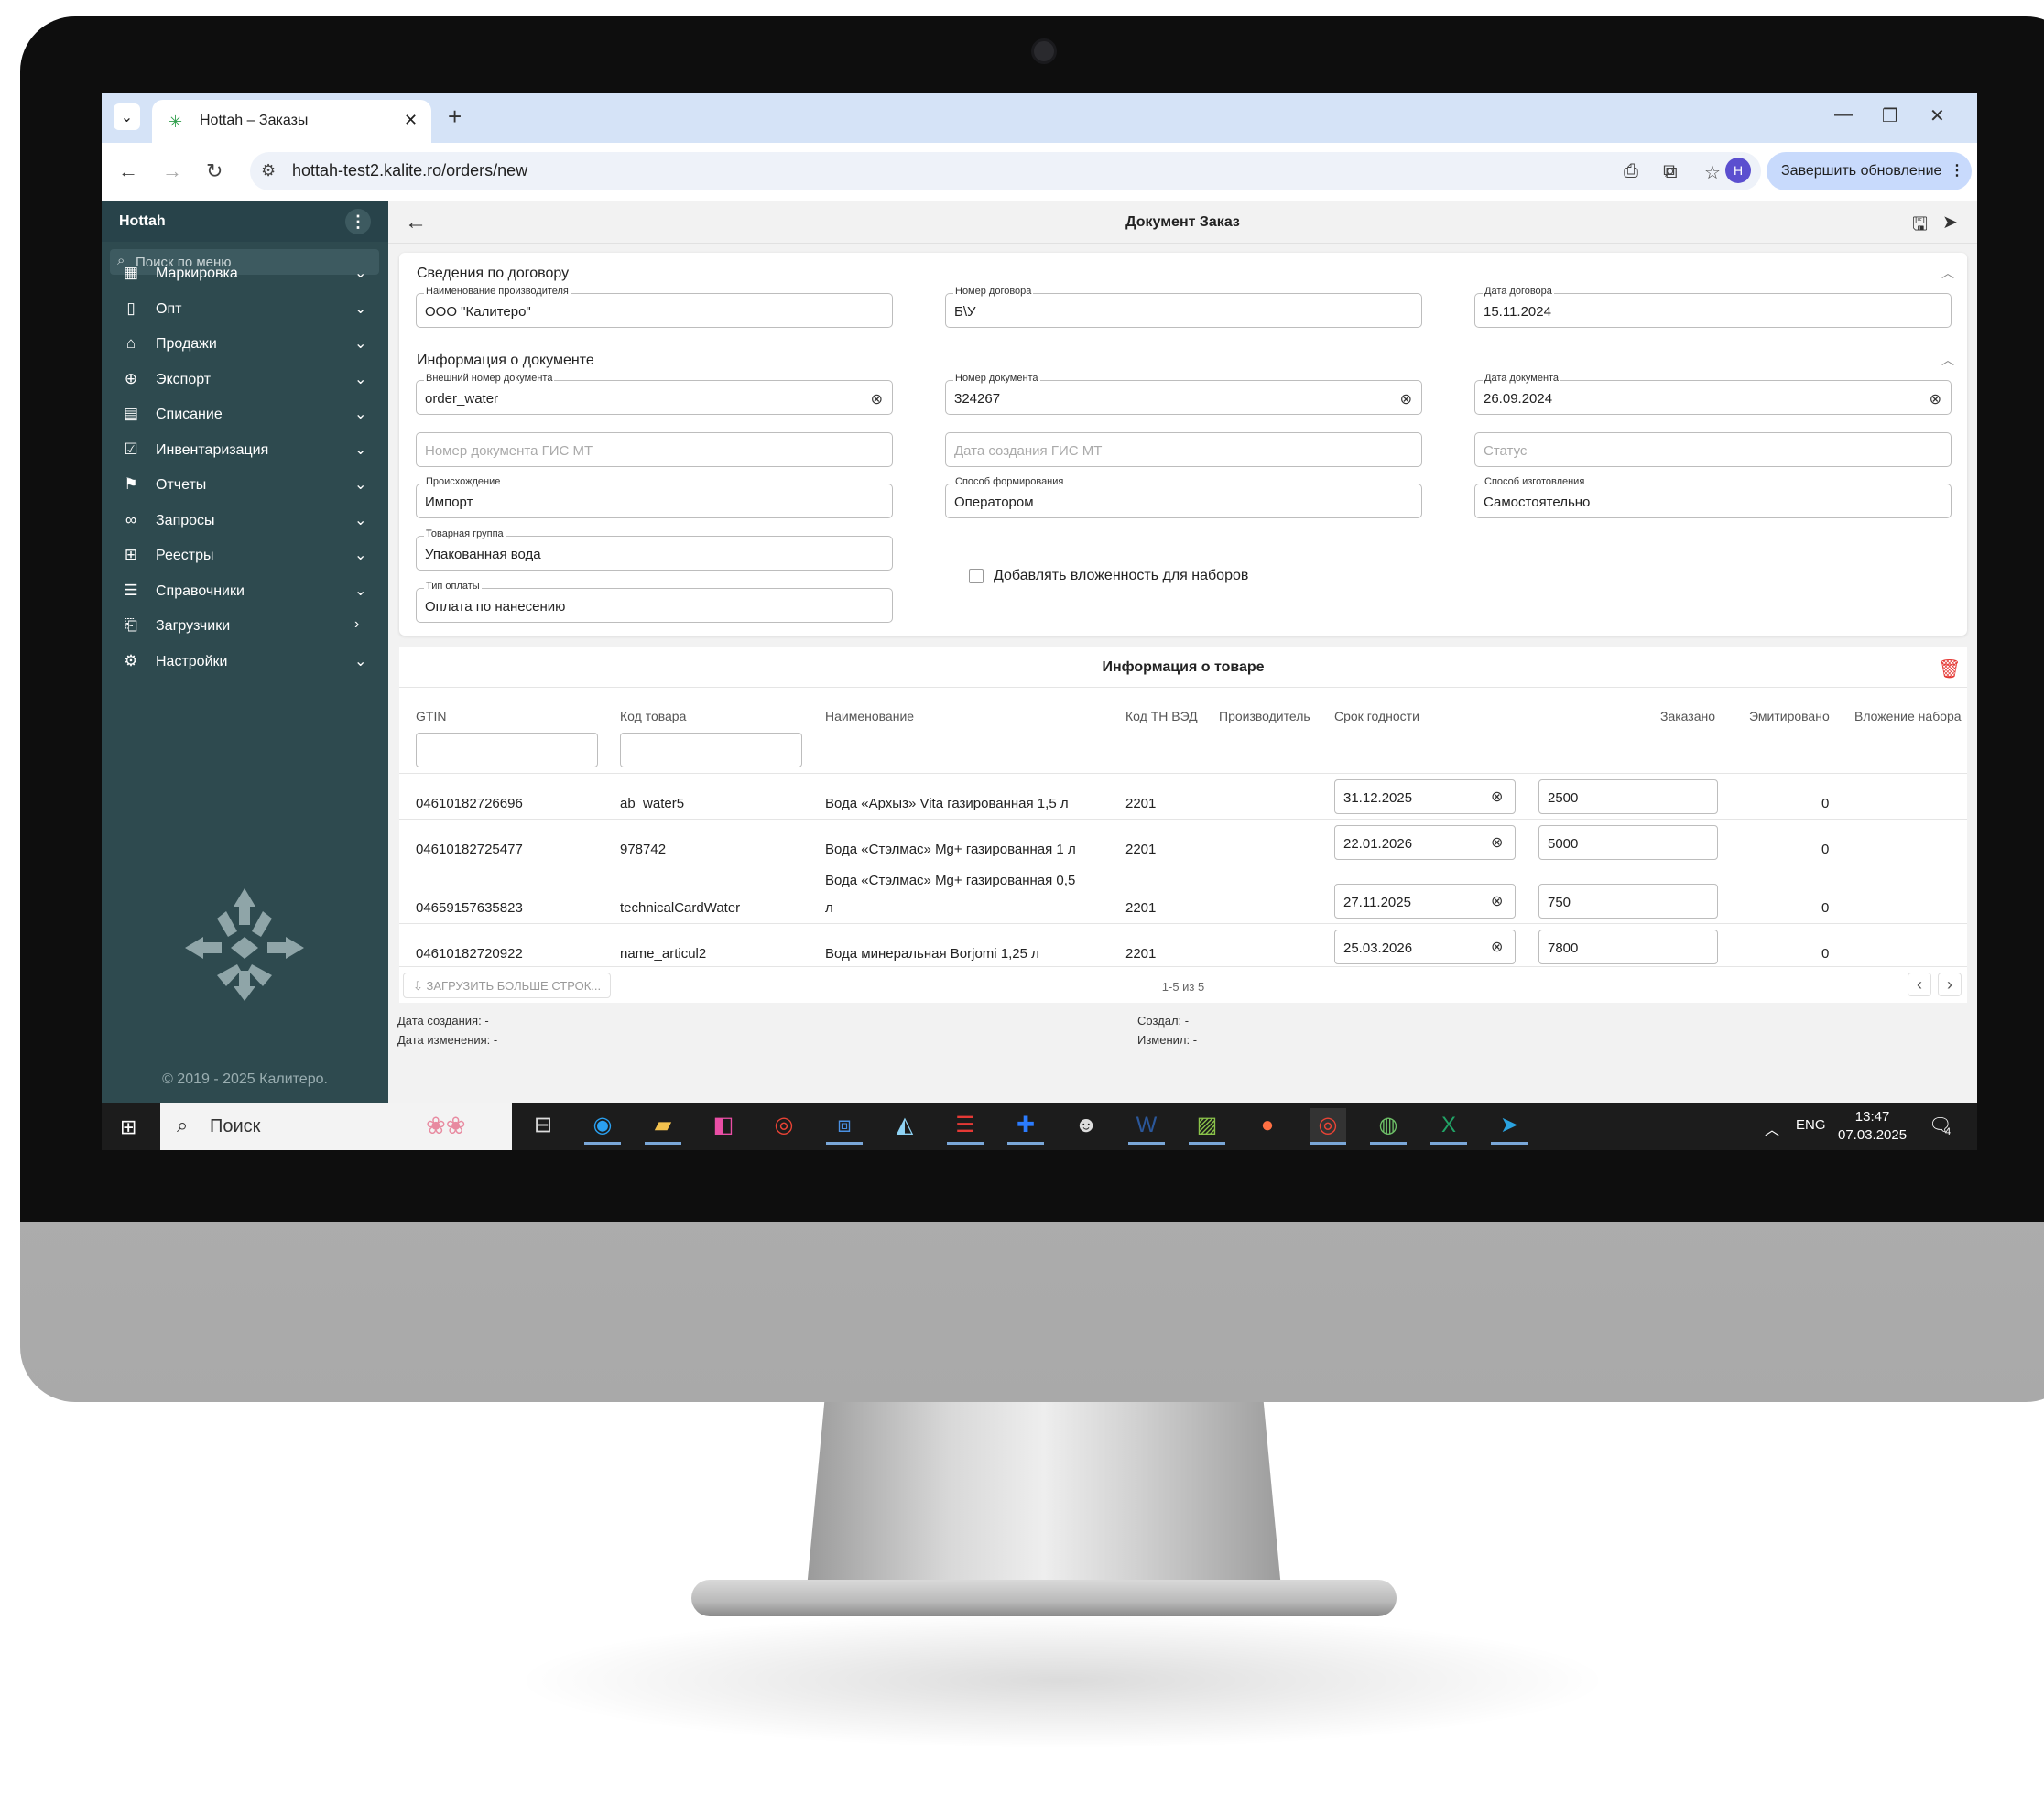 The height and width of the screenshot is (1816, 2044). What do you see at coordinates (655, 449) in the screenshot?
I see `gis-number-field: Номер документа ГИС МТ` at bounding box center [655, 449].